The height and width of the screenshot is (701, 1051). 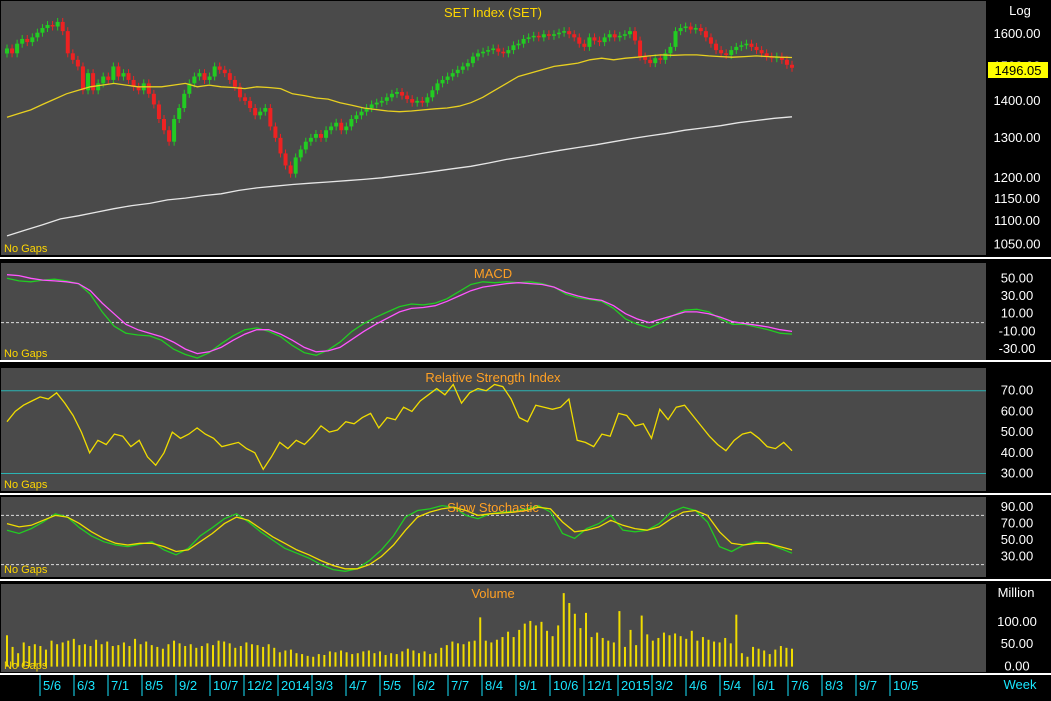 What do you see at coordinates (1020, 684) in the screenshot?
I see `x-axis-unit-label: Week` at bounding box center [1020, 684].